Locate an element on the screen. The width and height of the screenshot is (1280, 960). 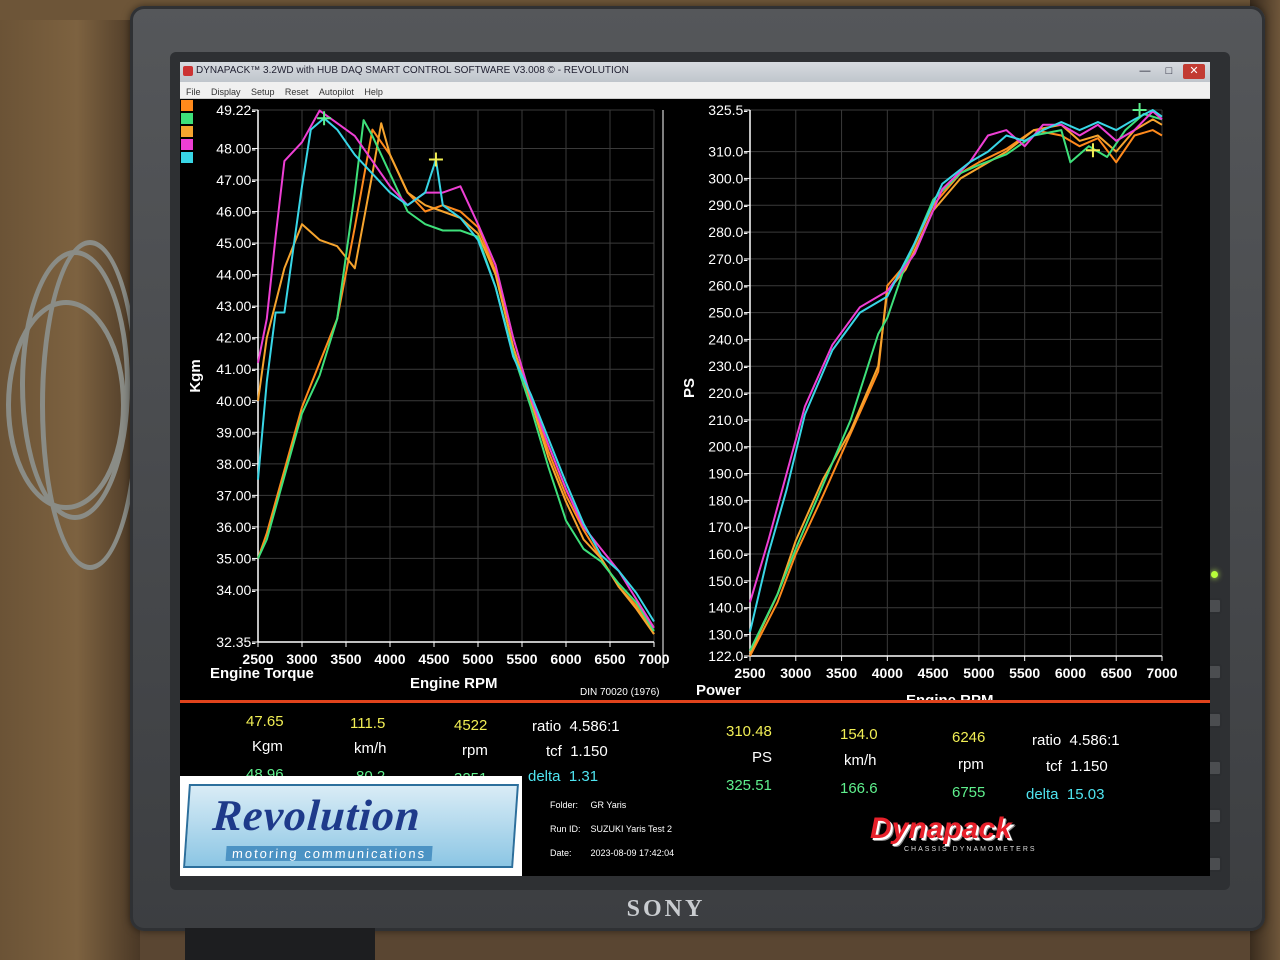
delta-label: delta is located at coordinates (1042, 794).